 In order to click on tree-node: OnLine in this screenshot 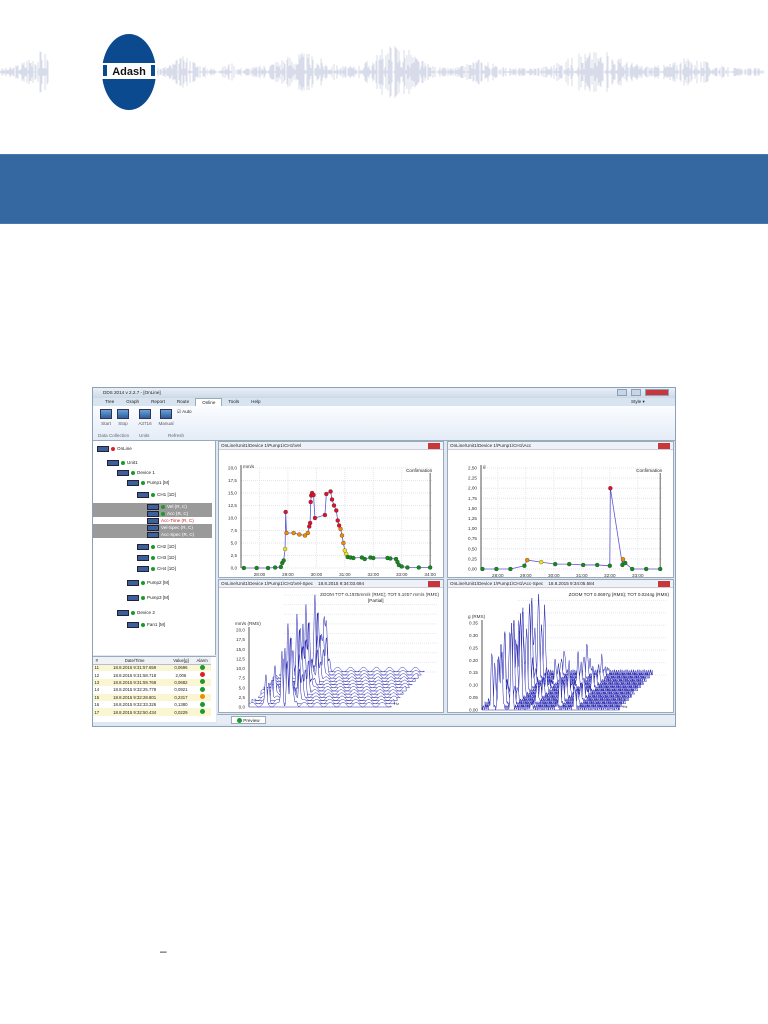, I will do `click(114, 448)`.